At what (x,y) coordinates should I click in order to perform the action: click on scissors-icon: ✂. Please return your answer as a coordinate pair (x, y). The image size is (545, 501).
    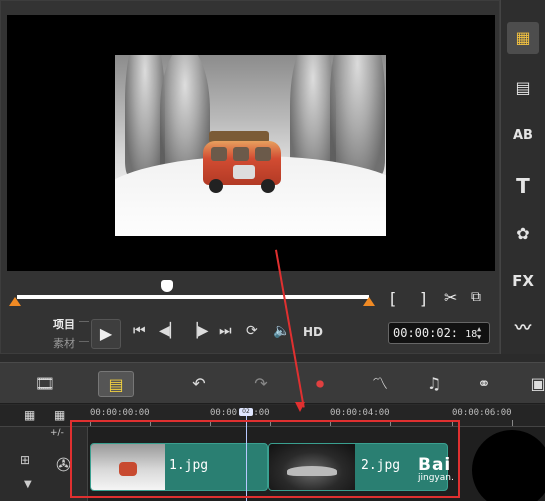
    Looking at the image, I should click on (450, 297).